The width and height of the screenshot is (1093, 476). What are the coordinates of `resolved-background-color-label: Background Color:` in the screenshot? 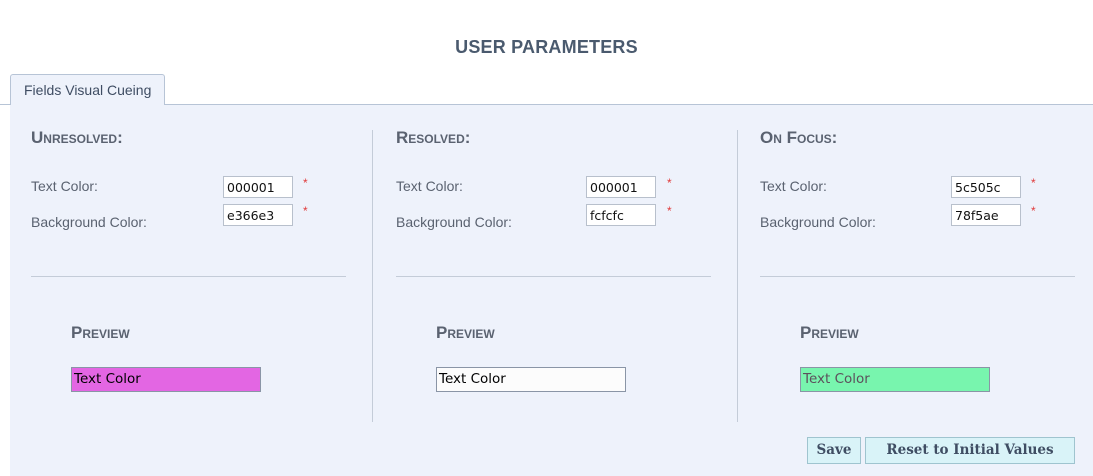 It's located at (454, 222).